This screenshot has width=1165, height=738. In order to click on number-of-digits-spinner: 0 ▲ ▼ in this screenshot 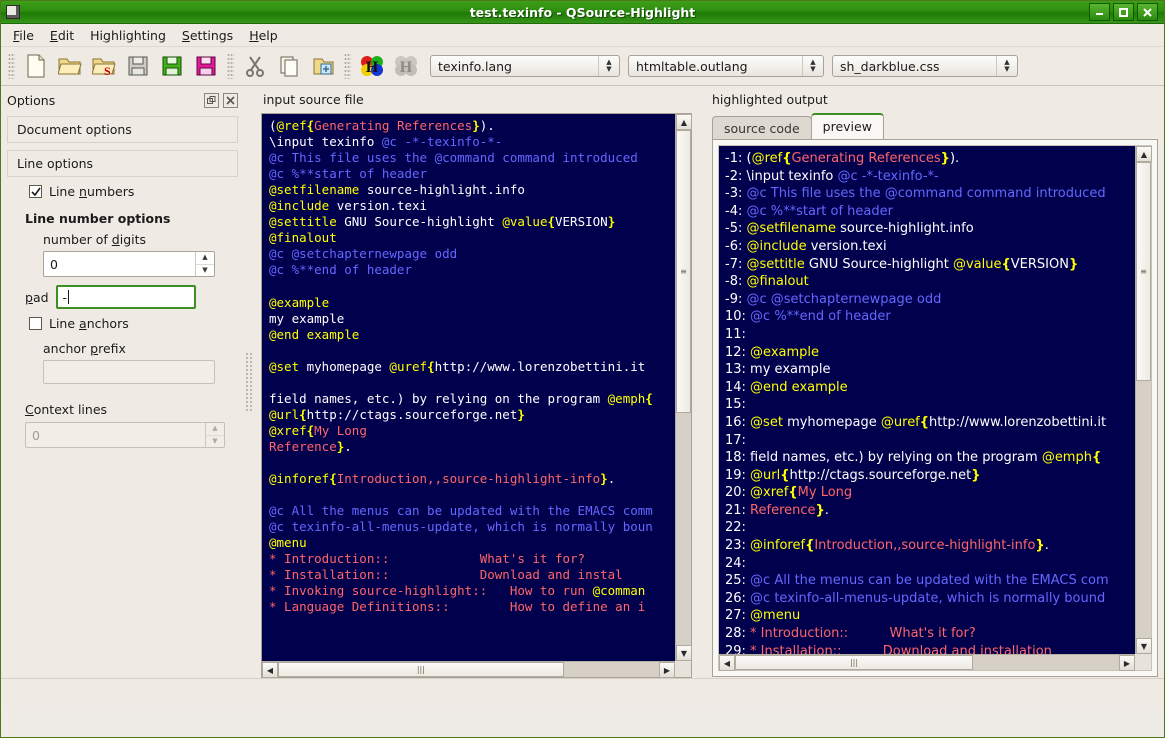, I will do `click(129, 264)`.